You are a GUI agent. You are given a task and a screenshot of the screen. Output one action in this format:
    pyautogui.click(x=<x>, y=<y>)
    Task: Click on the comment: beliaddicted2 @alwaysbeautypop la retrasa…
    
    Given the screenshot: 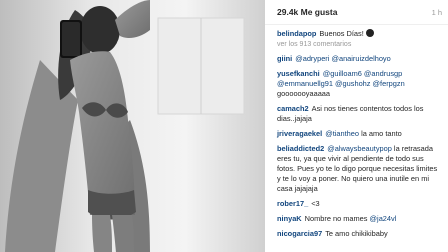 What is the action you would take?
    pyautogui.click(x=359, y=169)
    